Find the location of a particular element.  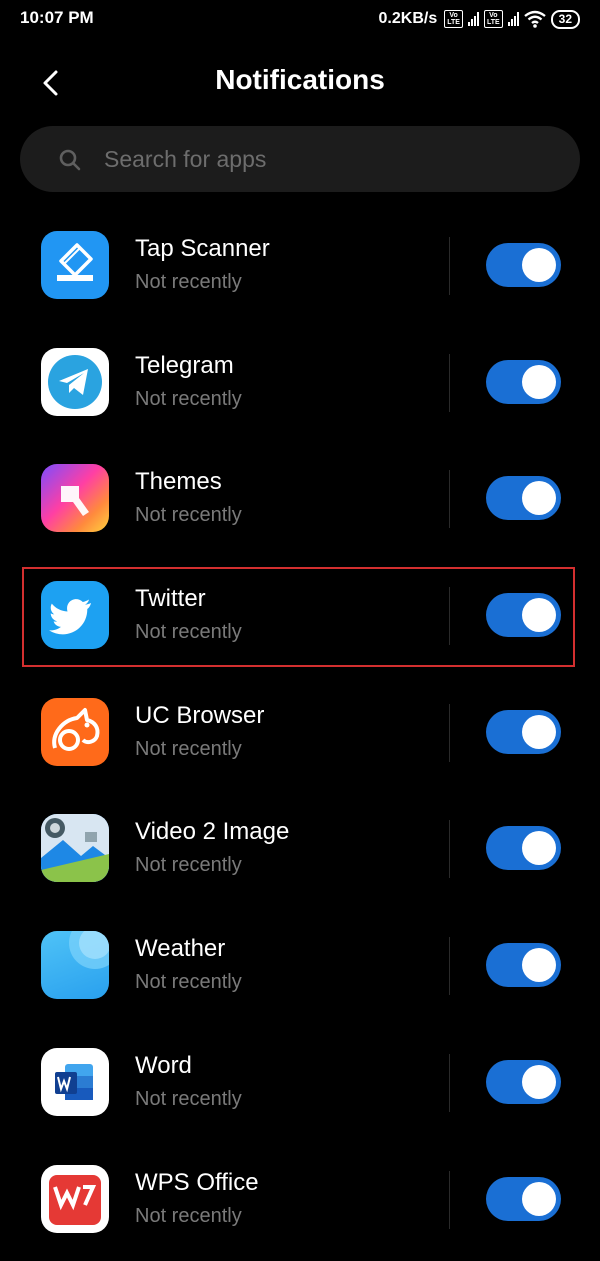

list-item-themes: Themes Not recently is located at coordinates (300, 502).